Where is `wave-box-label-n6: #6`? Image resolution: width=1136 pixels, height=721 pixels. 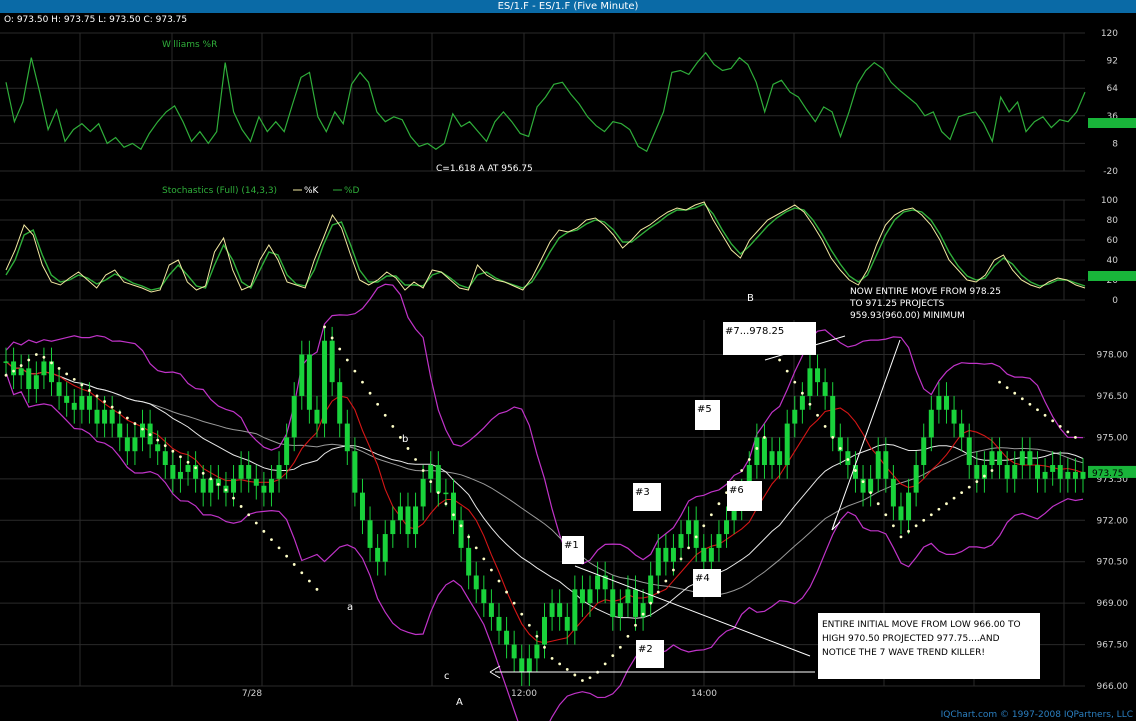 wave-box-label-n6: #6 is located at coordinates (736, 490).